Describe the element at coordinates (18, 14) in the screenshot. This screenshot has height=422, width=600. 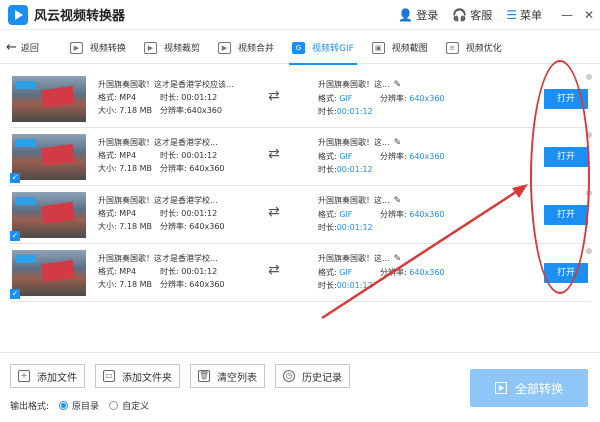
I see `app-logo-icon` at that location.